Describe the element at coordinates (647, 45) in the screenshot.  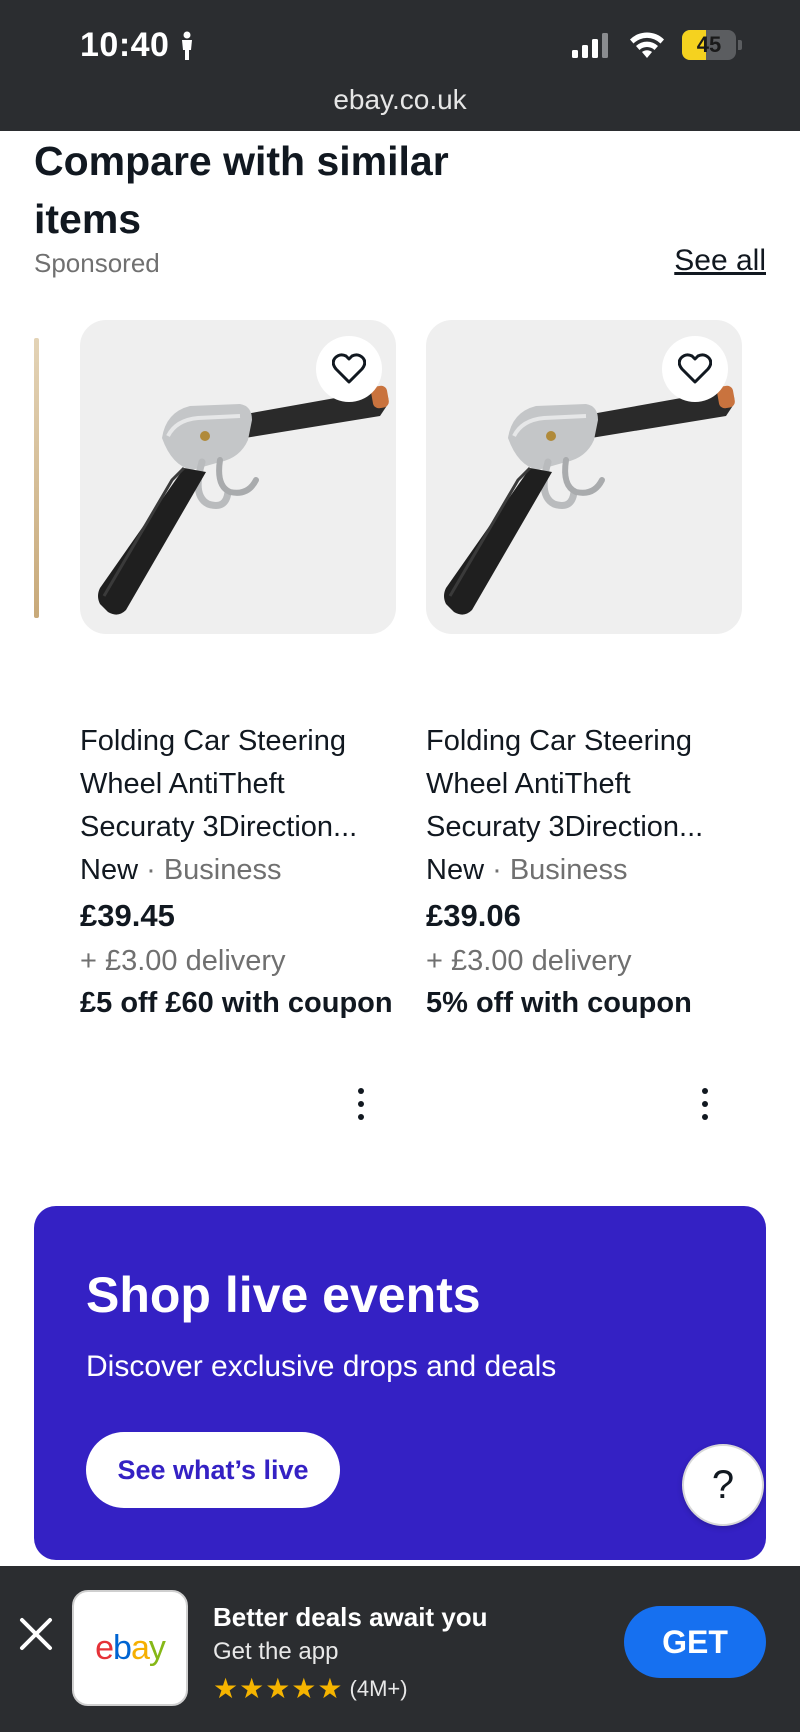
I see `wifi-icon` at that location.